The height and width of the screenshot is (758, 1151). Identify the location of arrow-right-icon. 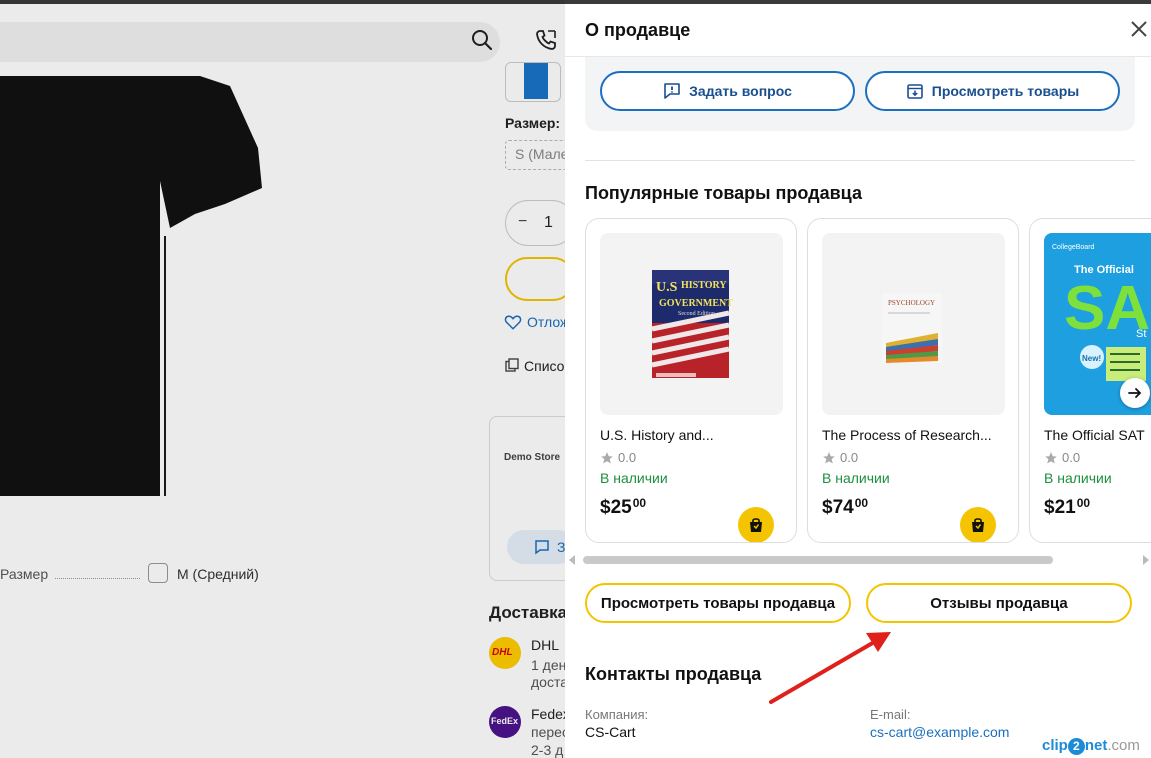
(1135, 393).